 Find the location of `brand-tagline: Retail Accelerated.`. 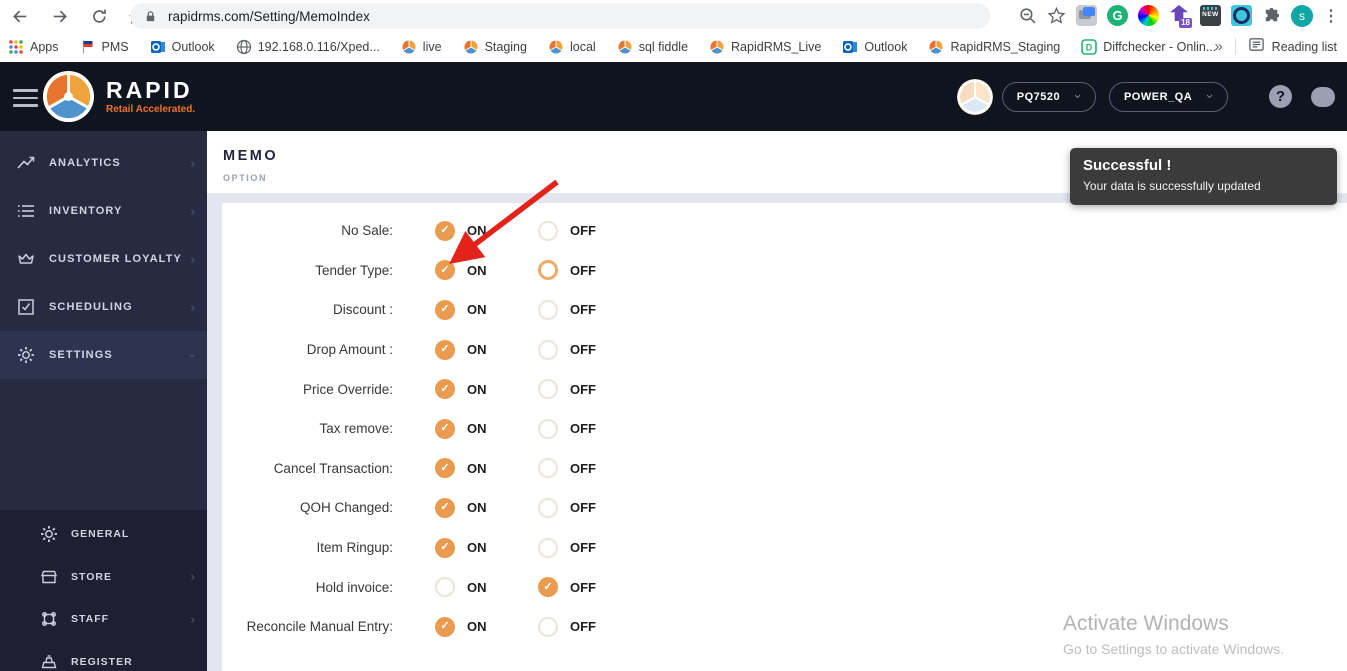

brand-tagline: Retail Accelerated. is located at coordinates (151, 109).